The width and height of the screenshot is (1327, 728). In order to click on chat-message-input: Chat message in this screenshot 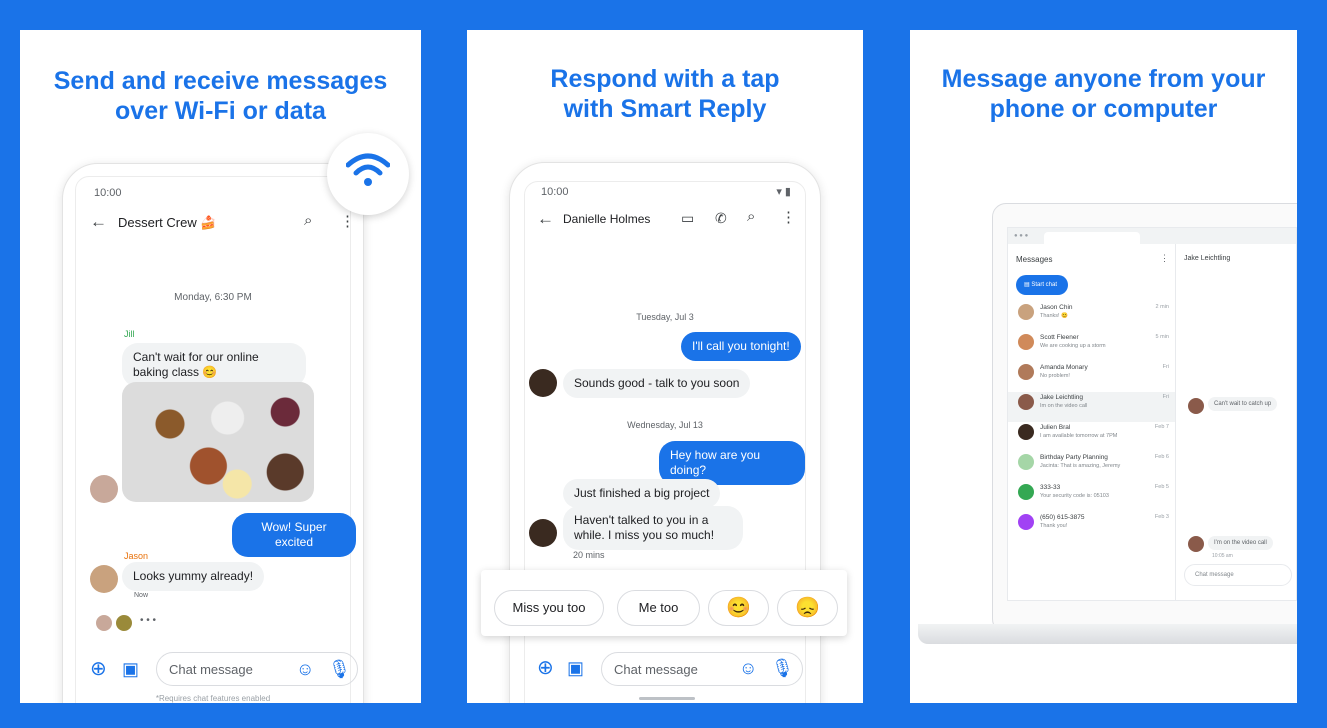, I will do `click(1238, 575)`.